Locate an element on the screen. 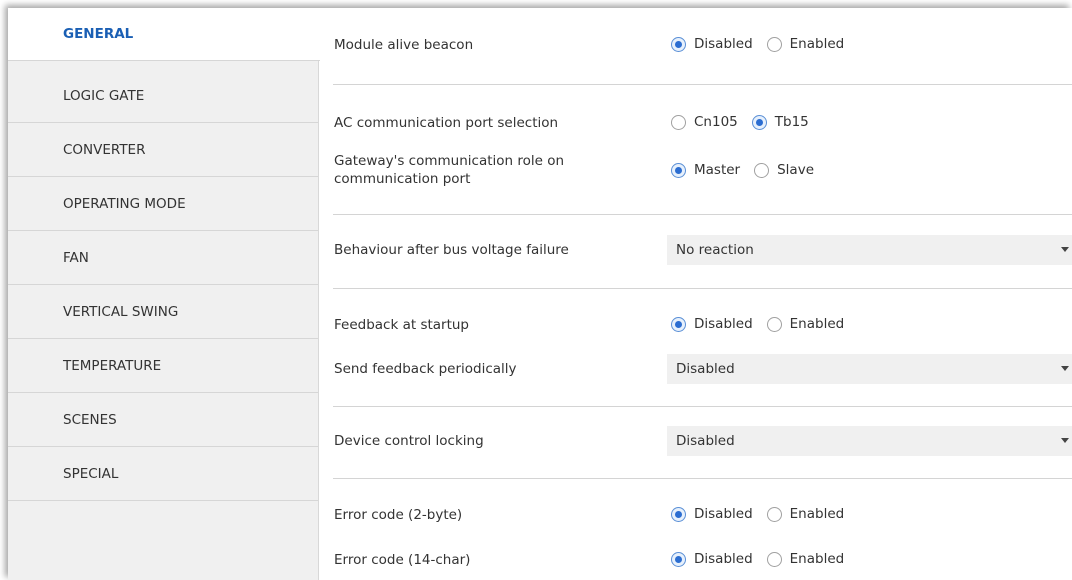 The image size is (1072, 580). port-tb15-option: Tb15 is located at coordinates (780, 122).